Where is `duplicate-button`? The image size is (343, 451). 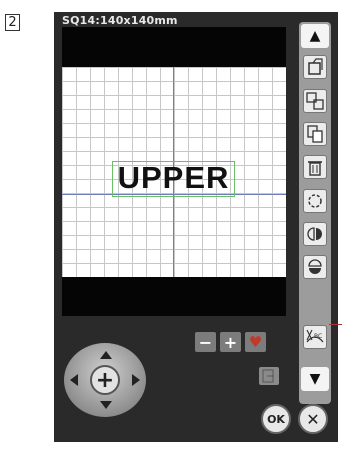
duplicate-button is located at coordinates (315, 134).